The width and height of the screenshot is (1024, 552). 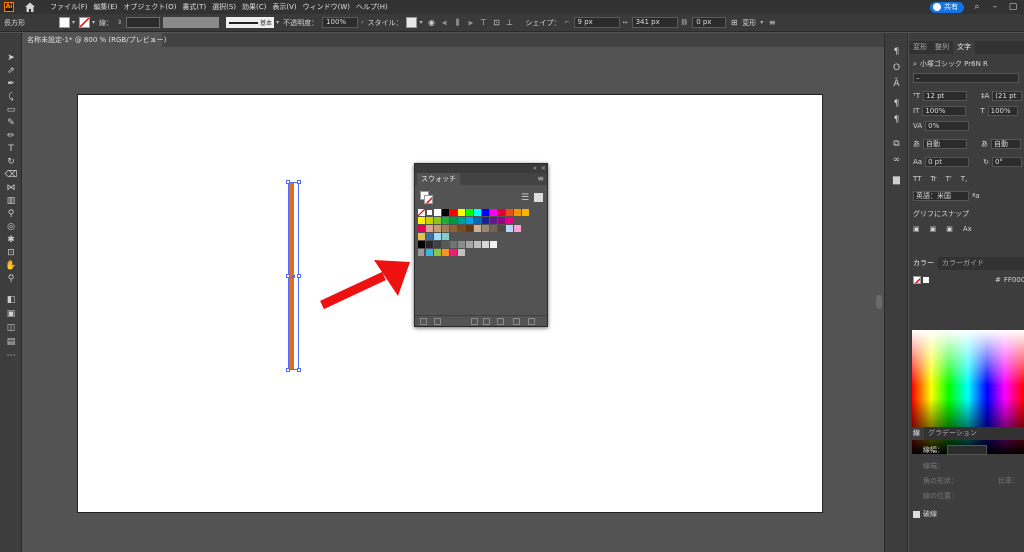 What do you see at coordinates (977, 7) in the screenshot?
I see `search-icon: ⌕` at bounding box center [977, 7].